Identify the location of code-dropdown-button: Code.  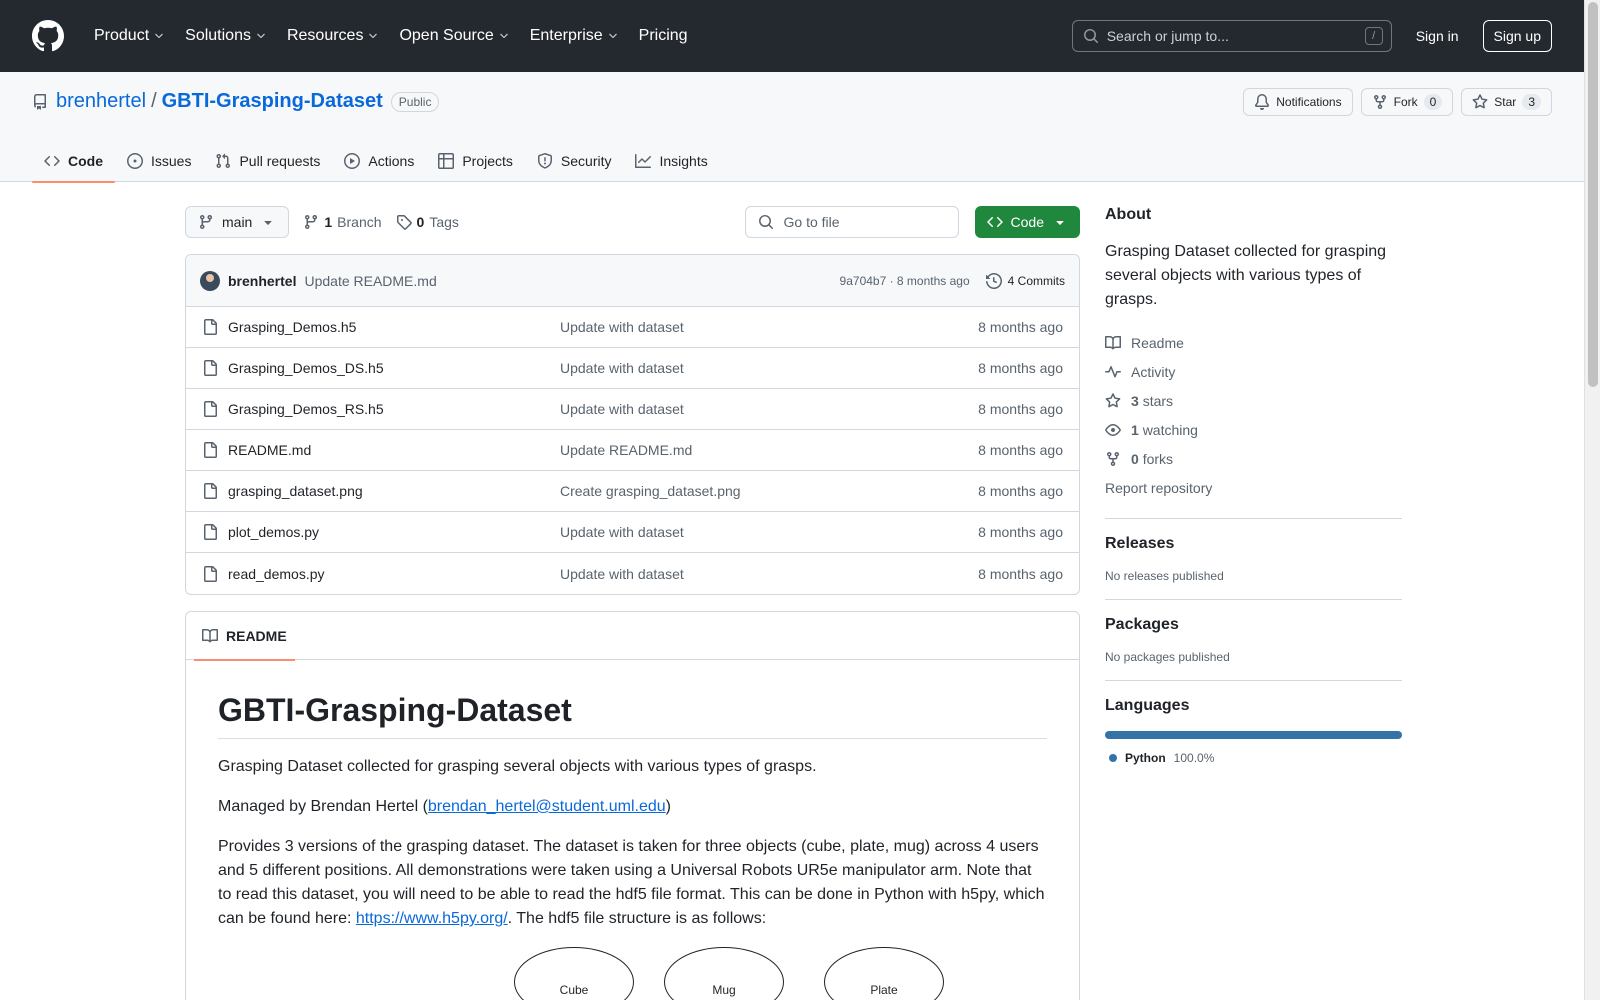
(1027, 222).